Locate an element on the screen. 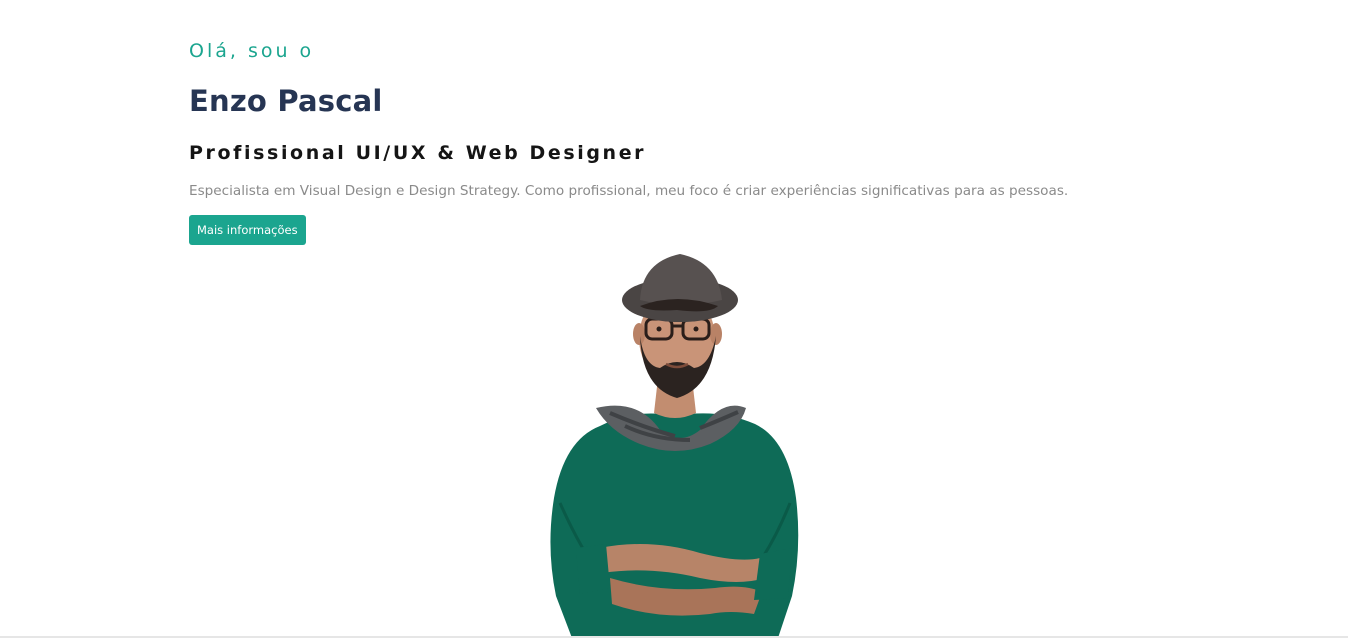  role-subtitle: Profissional UI/UX & Web Designer is located at coordinates (418, 153).